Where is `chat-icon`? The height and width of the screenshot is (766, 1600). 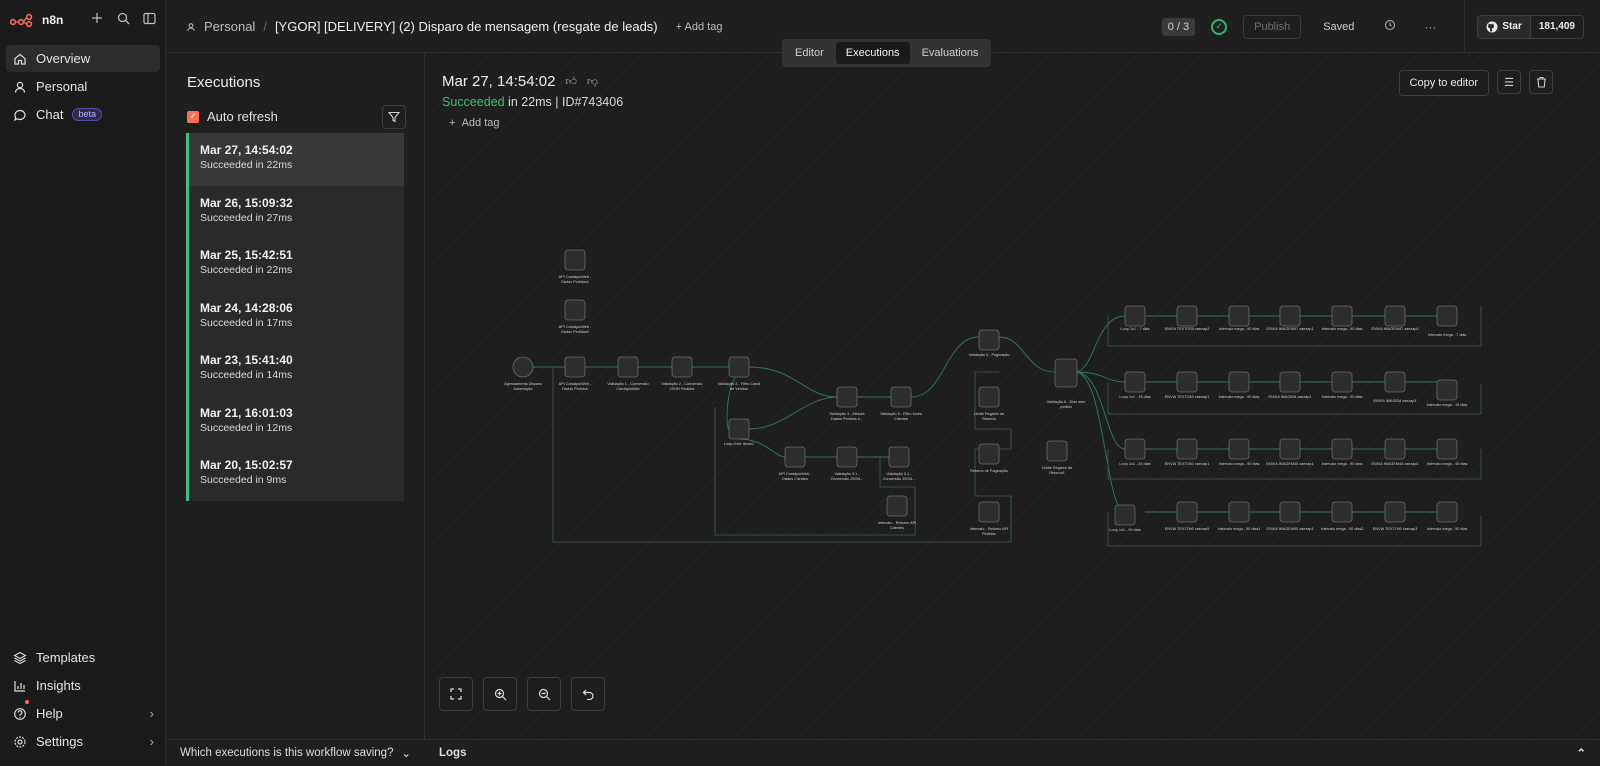 chat-icon is located at coordinates (20, 115).